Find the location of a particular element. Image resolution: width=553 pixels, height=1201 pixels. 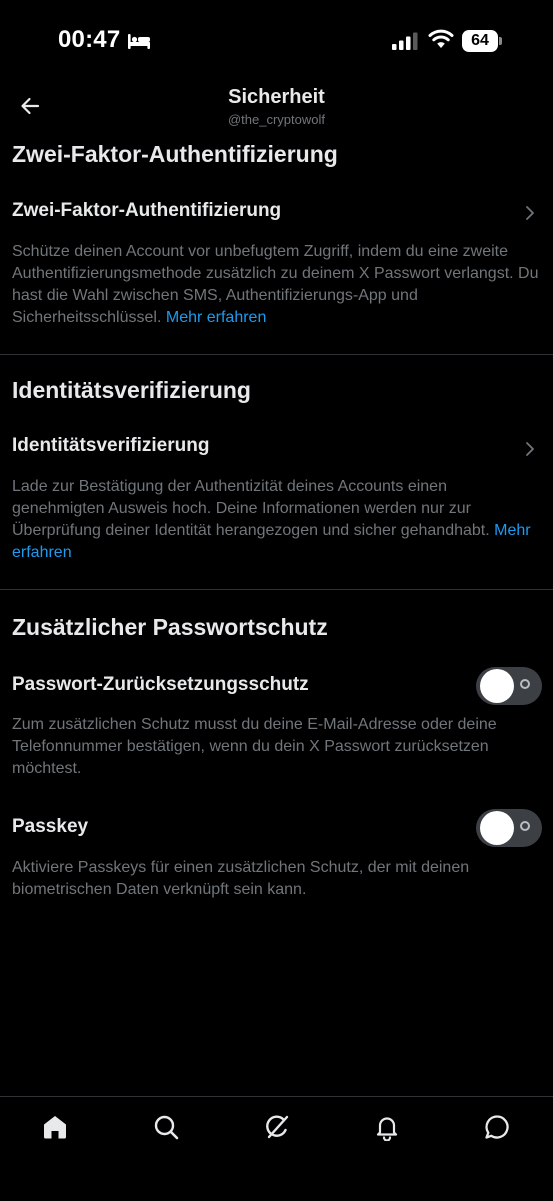

passkey-label: Passkey is located at coordinates (50, 826).